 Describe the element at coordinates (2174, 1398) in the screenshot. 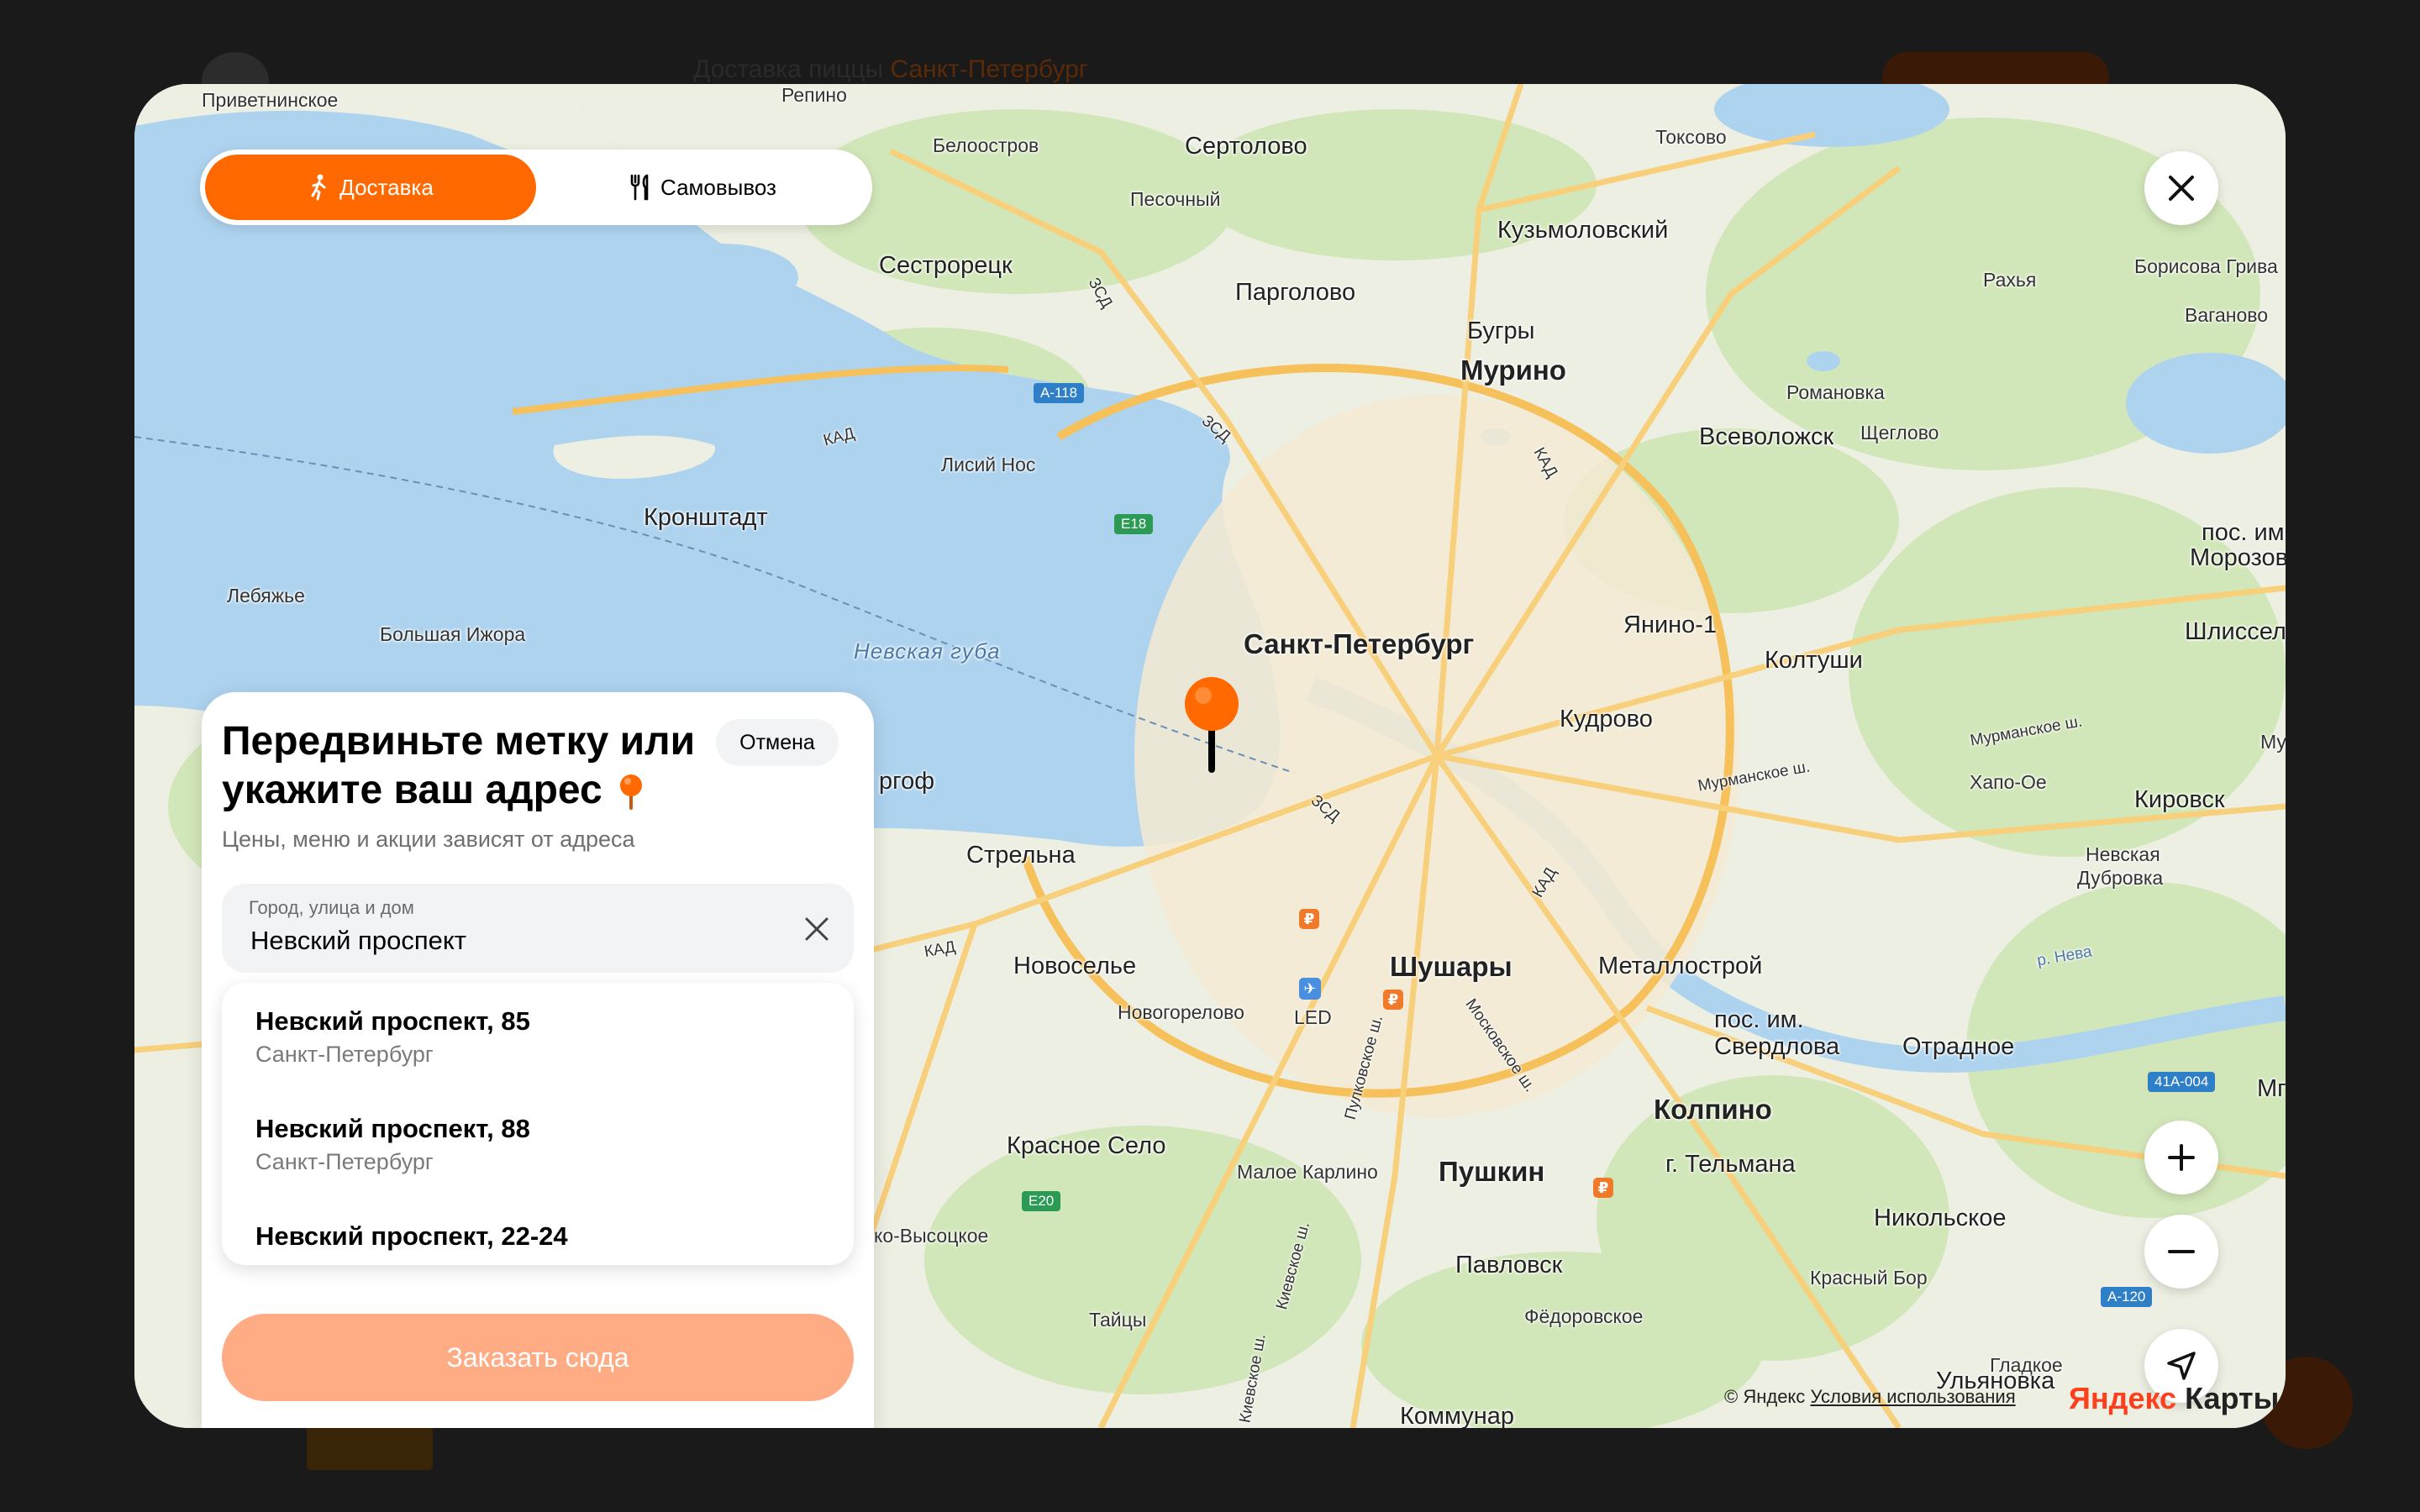

I see `yandex-maps-logo: Яндекс Карты` at that location.